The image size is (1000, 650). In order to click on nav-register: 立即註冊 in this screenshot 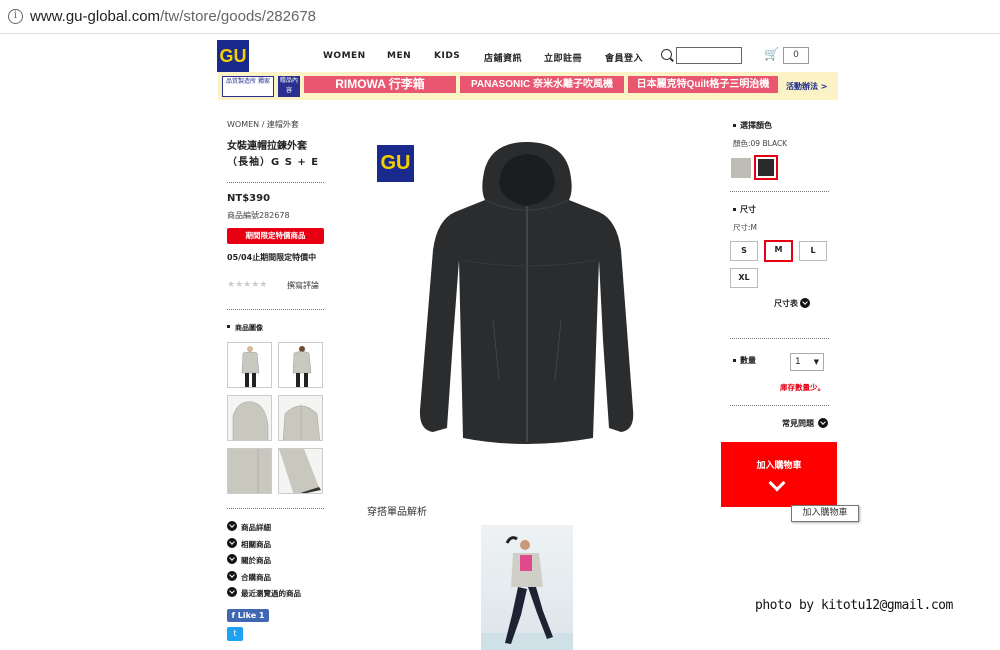, I will do `click(563, 57)`.